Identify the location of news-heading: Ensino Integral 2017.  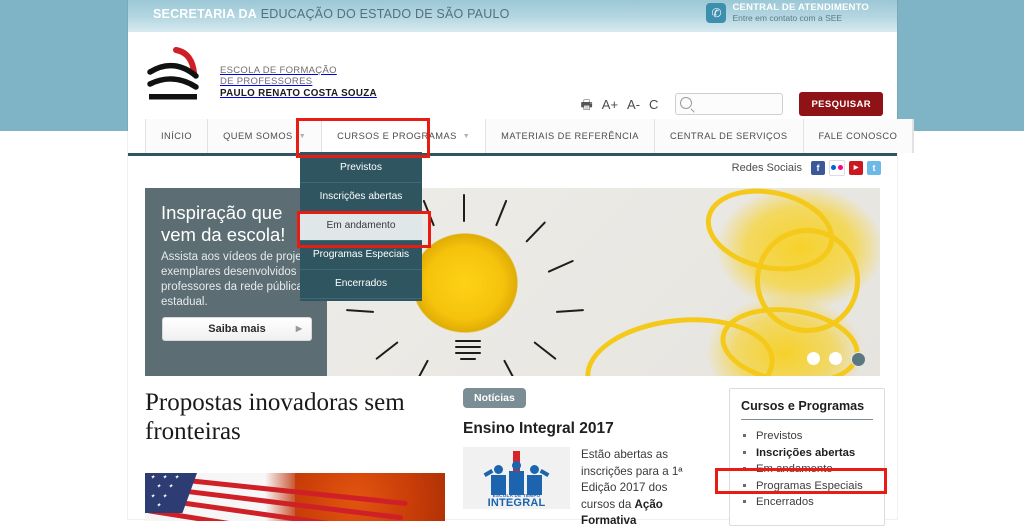
(580, 429).